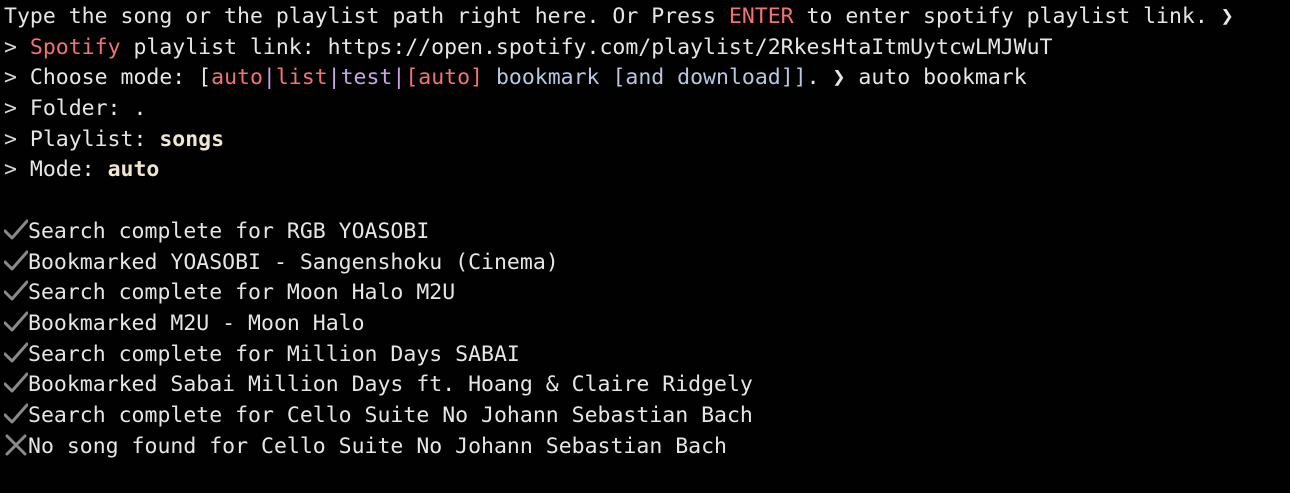 The width and height of the screenshot is (1290, 493). I want to click on mode-label: Mode:, so click(62, 170).